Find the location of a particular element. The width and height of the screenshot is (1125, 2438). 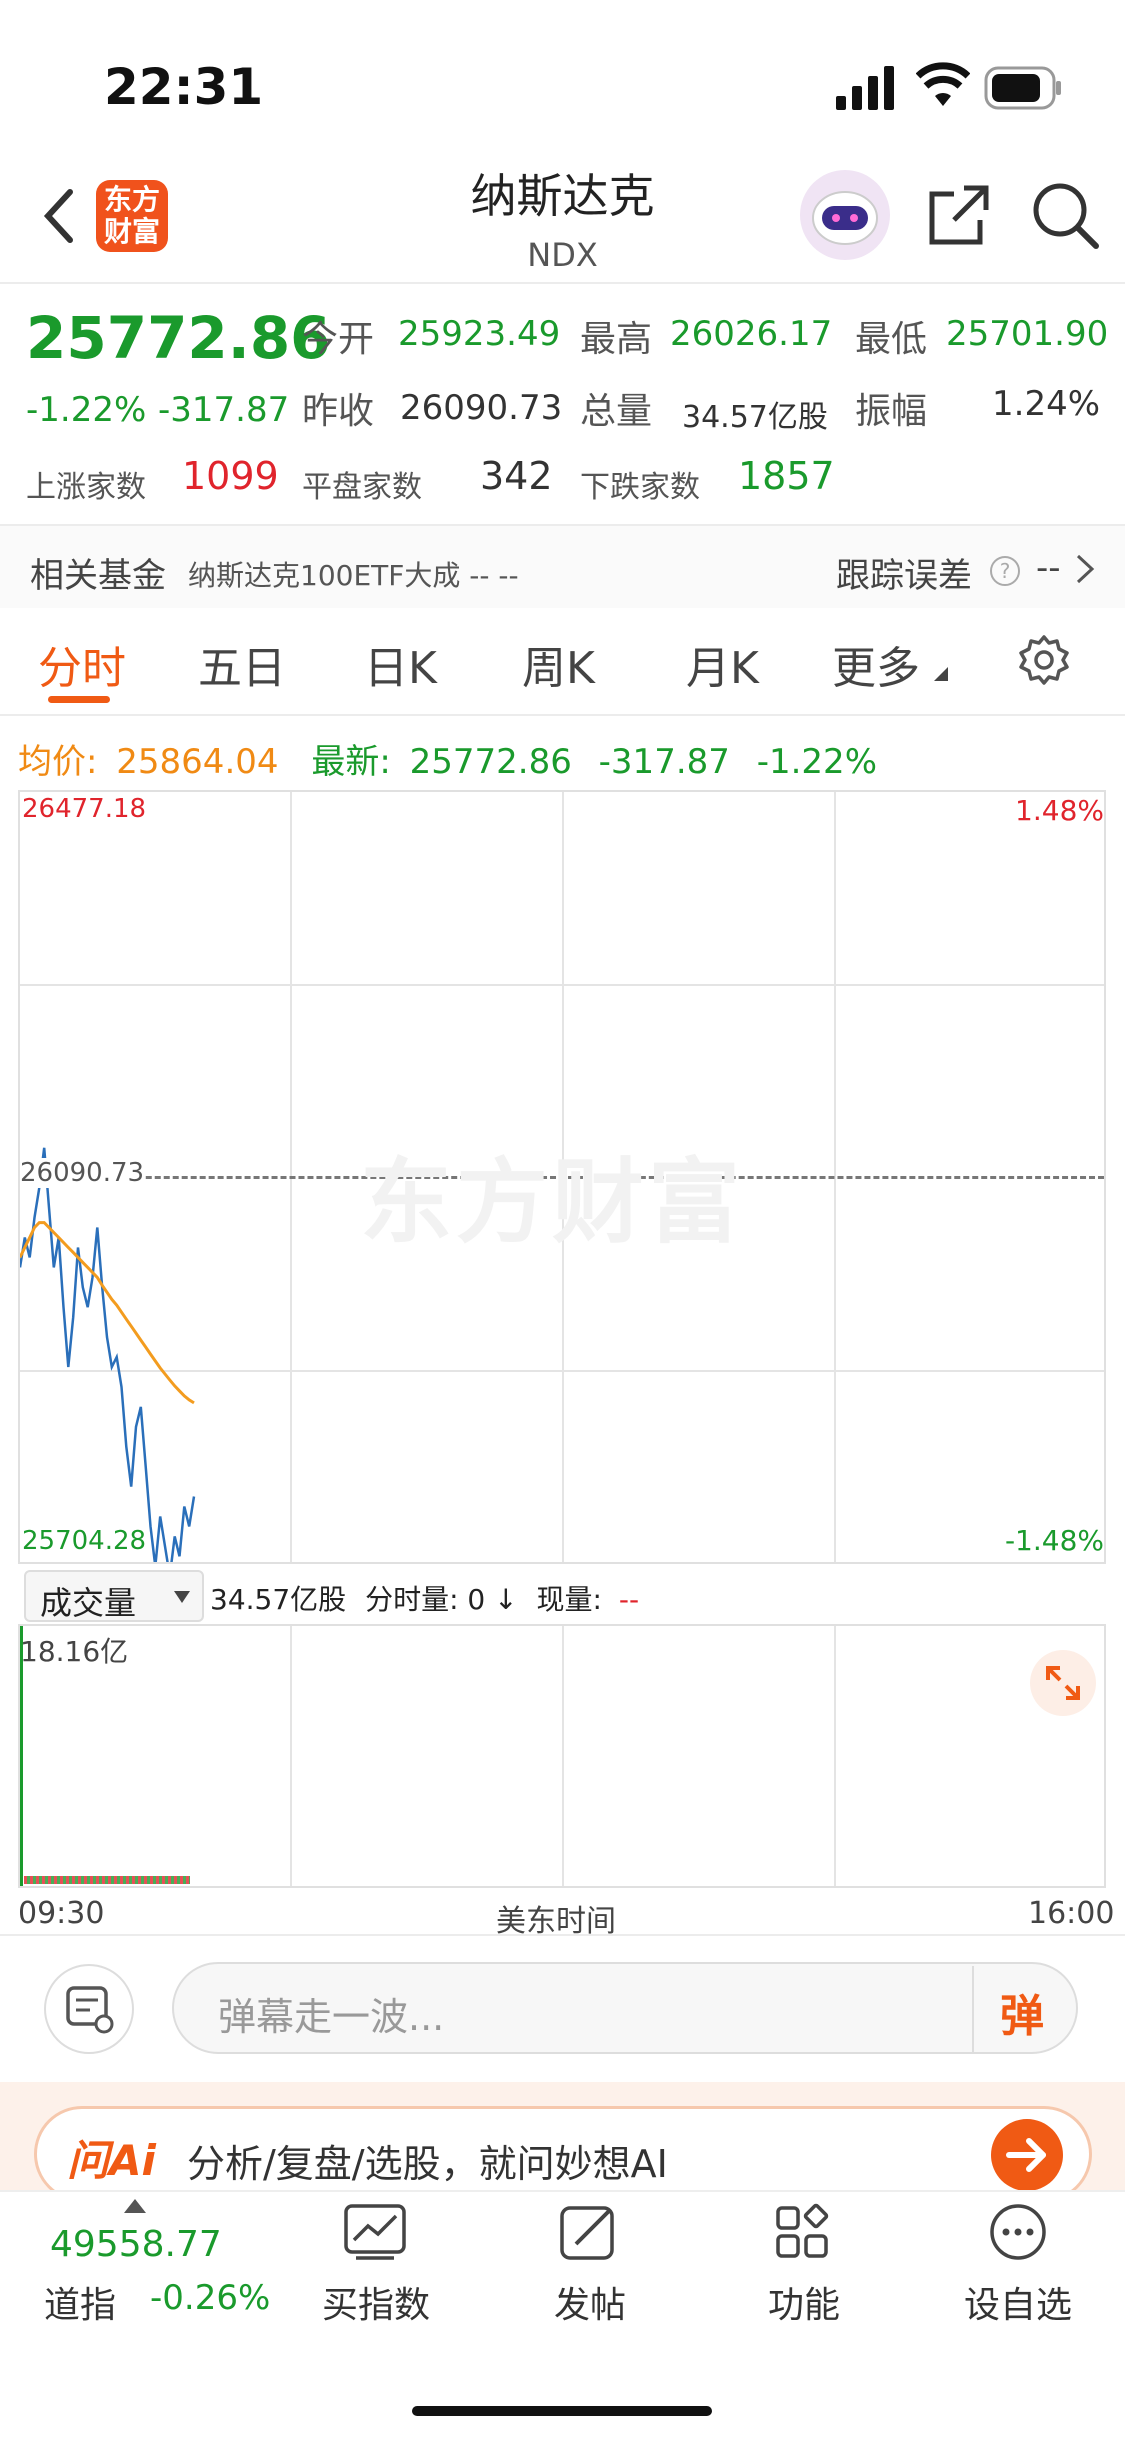

related-fund-row: 相关基金 纳斯达克100ETF大成 -- -- 跟踪误差 ? -- is located at coordinates (562, 567).